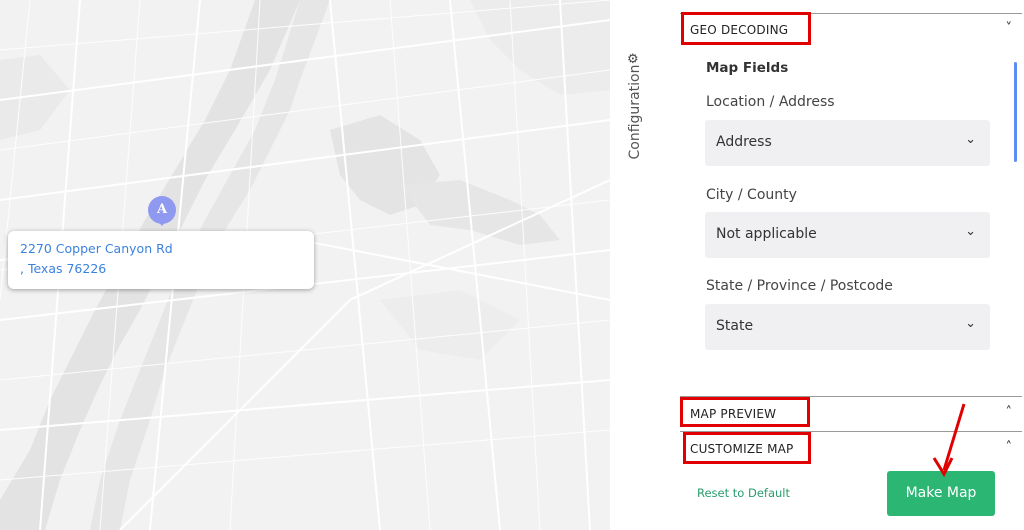  I want to click on state-select: State ⌄, so click(847, 327).